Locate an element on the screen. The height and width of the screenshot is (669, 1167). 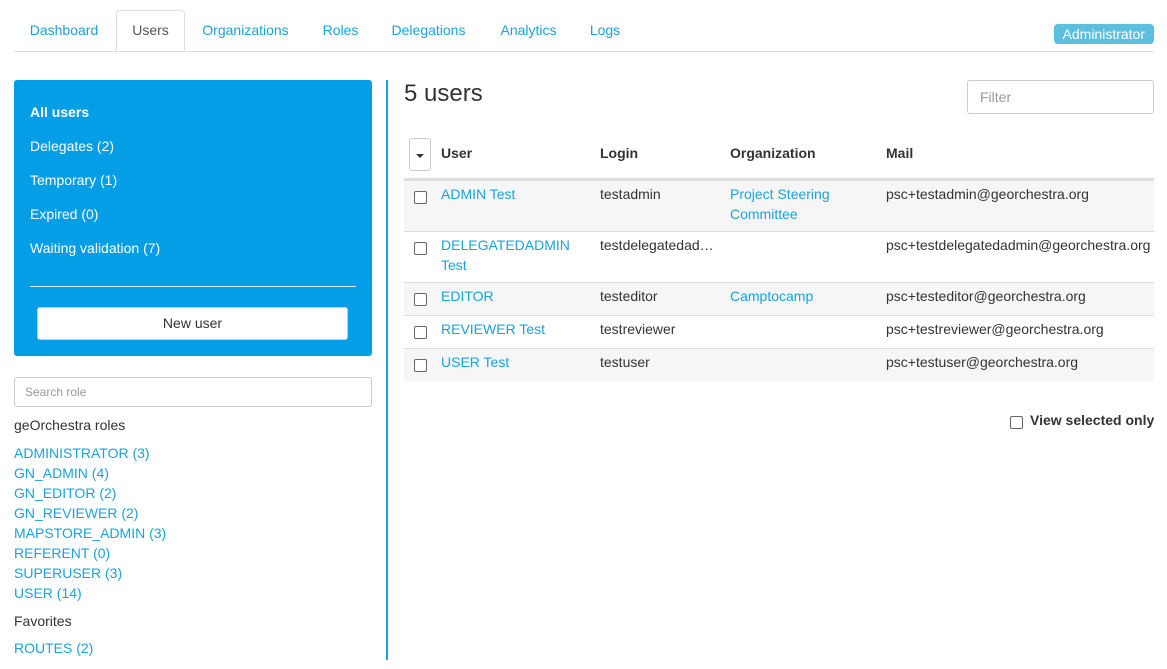
role-link-mapstore-admin: MAPSTORE_ADMIN (3) is located at coordinates (90, 533).